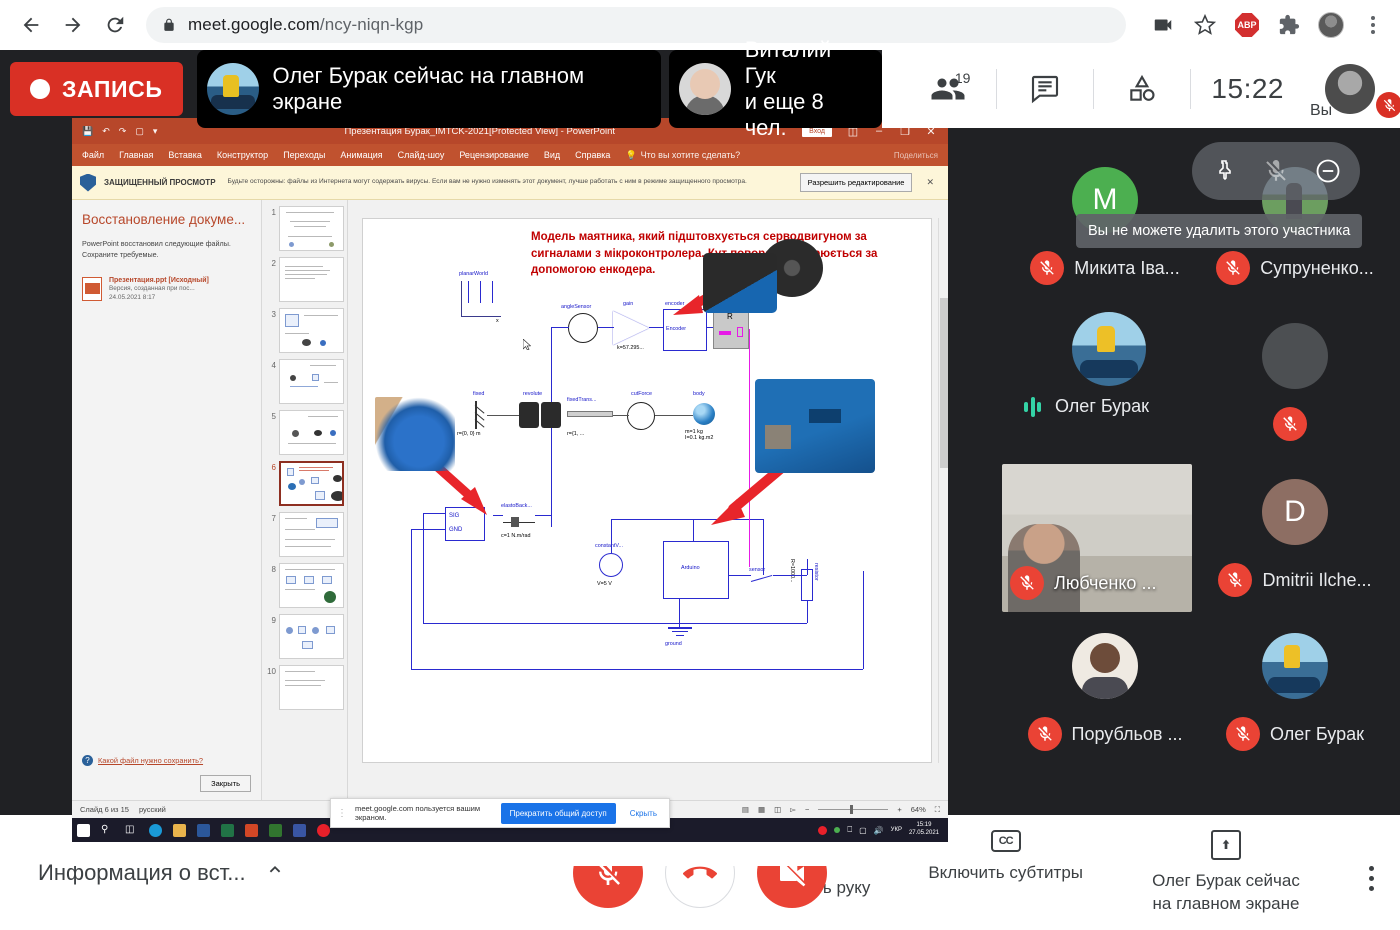 The width and height of the screenshot is (1400, 930). I want to click on hide-notification-button: Скрыть, so click(643, 813).